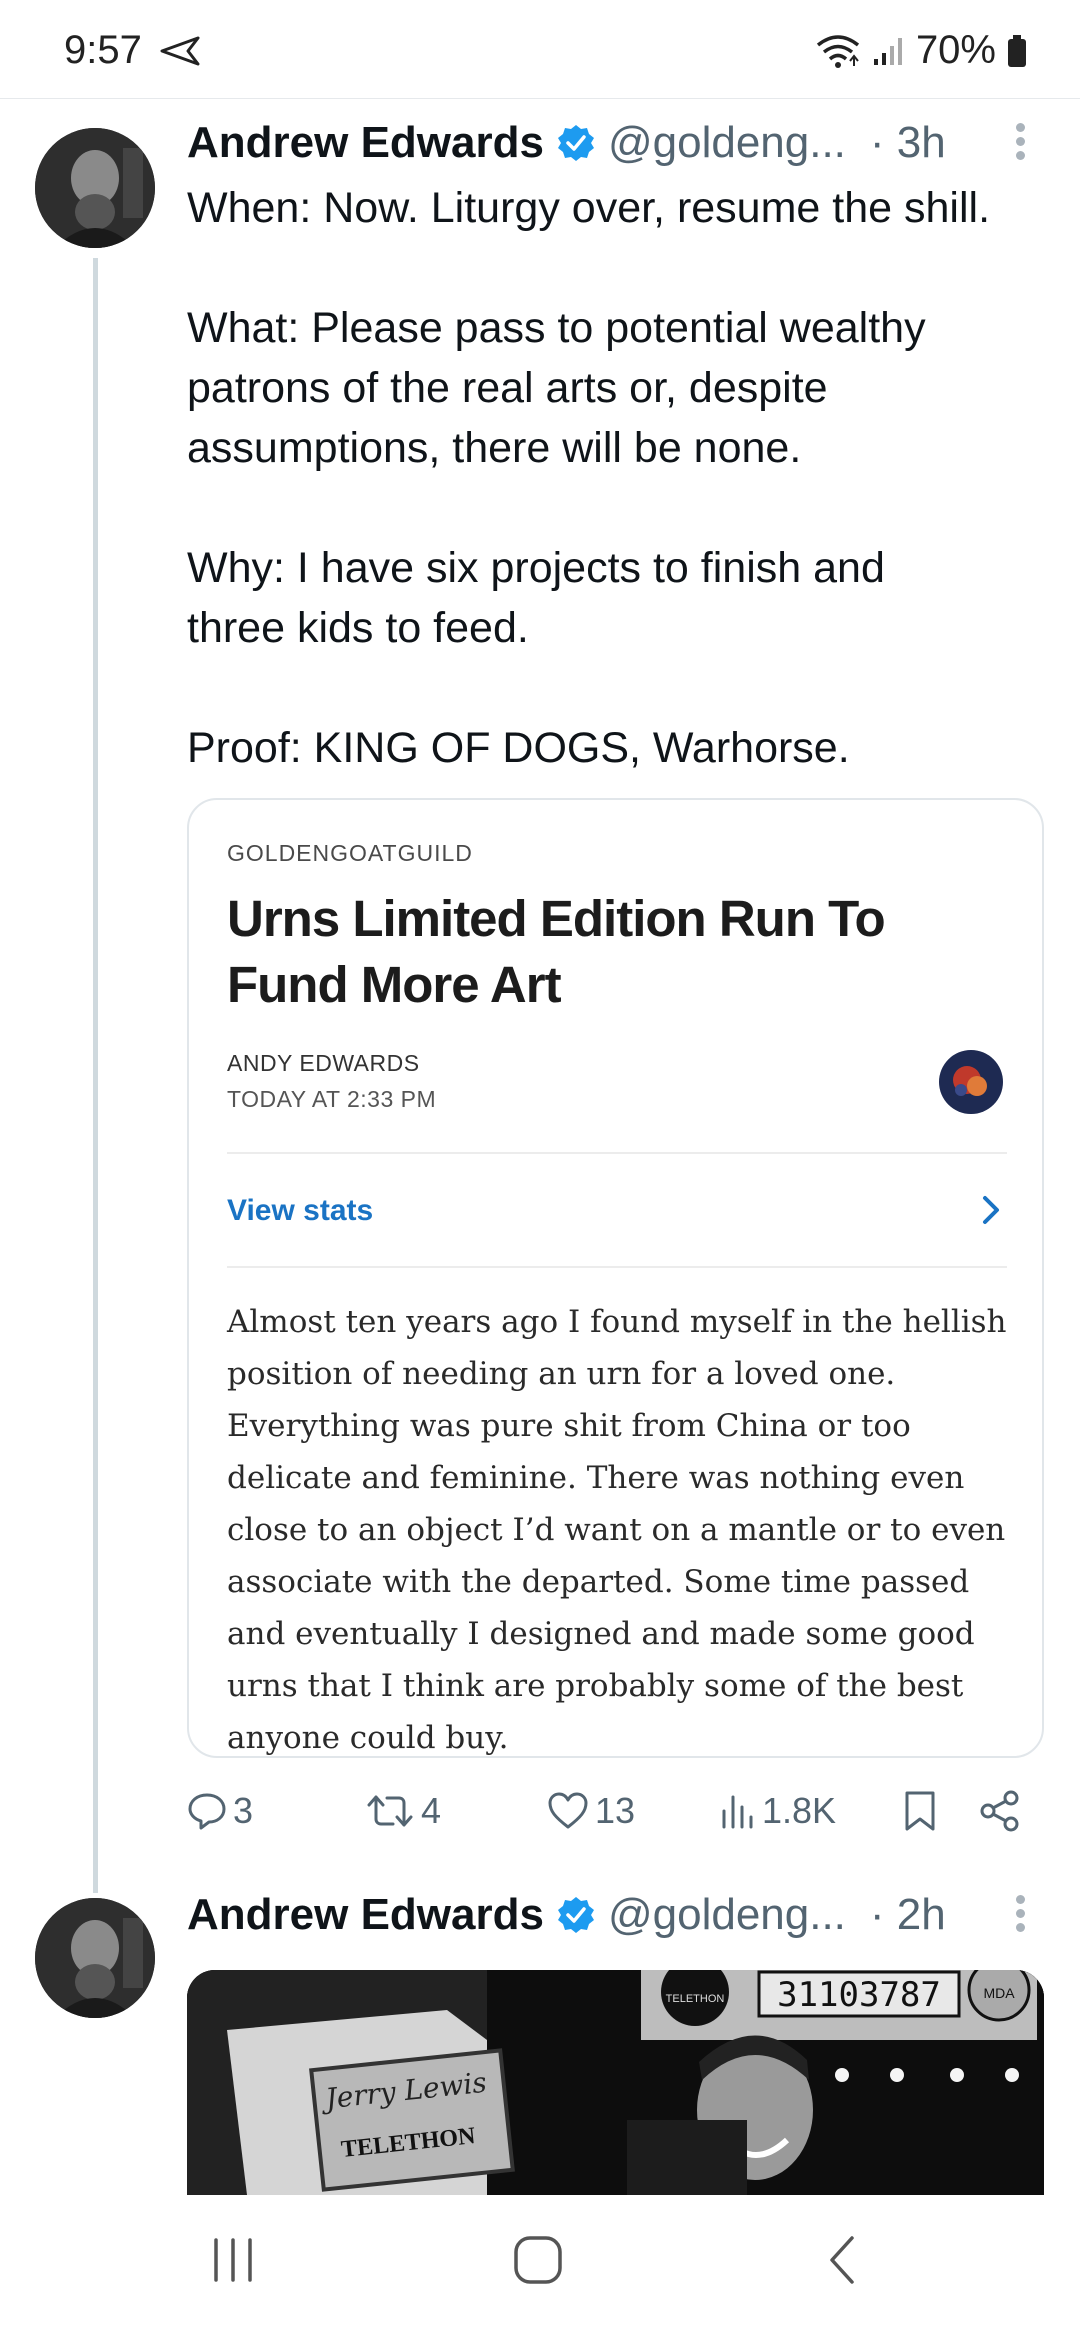  Describe the element at coordinates (233, 2260) in the screenshot. I see `recent-apps-icon` at that location.